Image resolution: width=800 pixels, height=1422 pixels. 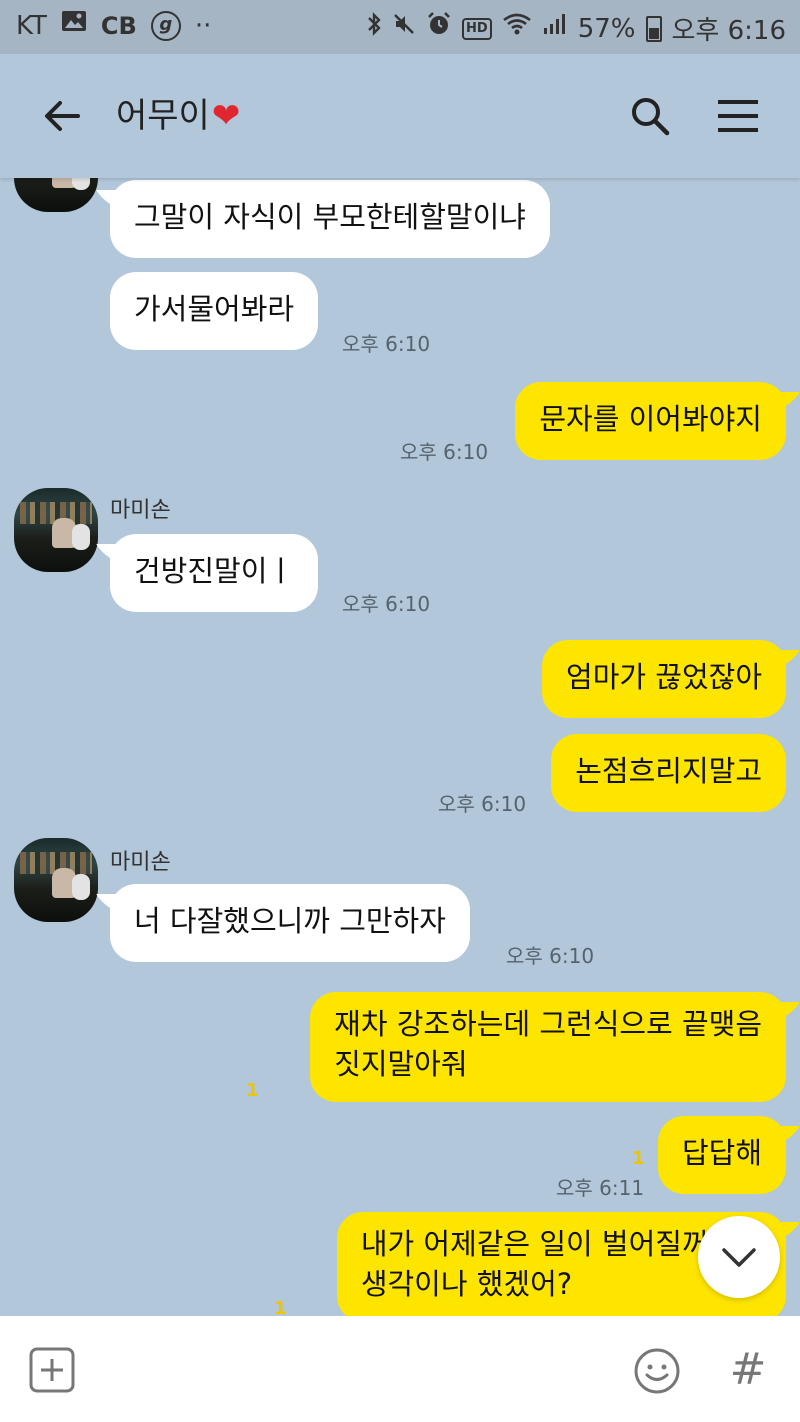 I want to click on chat-title: 어무이❤, so click(x=178, y=116).